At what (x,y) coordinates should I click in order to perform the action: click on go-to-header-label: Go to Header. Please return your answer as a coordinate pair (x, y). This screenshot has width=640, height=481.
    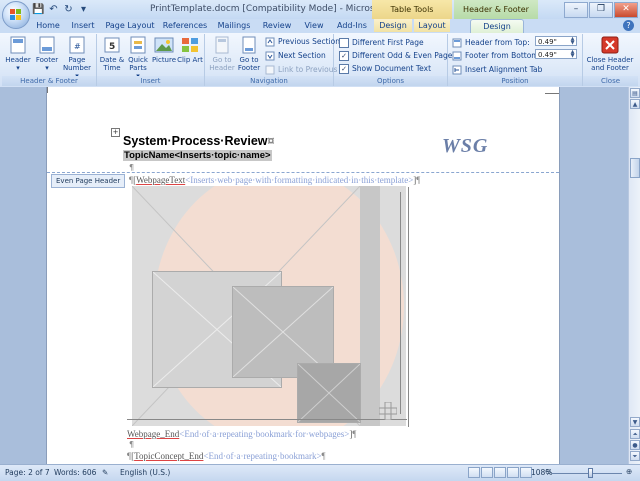
    Looking at the image, I should click on (222, 64).